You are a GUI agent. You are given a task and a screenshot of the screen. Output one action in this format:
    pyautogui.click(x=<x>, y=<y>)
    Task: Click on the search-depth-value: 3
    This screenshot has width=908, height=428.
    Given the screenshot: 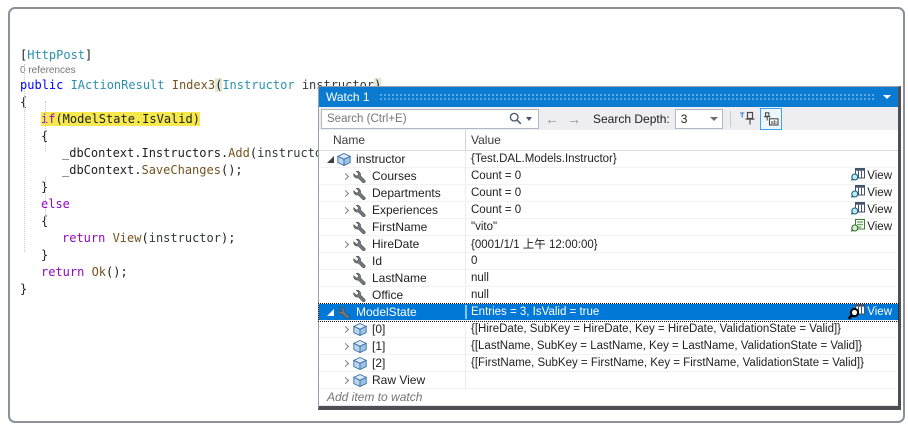 What is the action you would take?
    pyautogui.click(x=684, y=118)
    